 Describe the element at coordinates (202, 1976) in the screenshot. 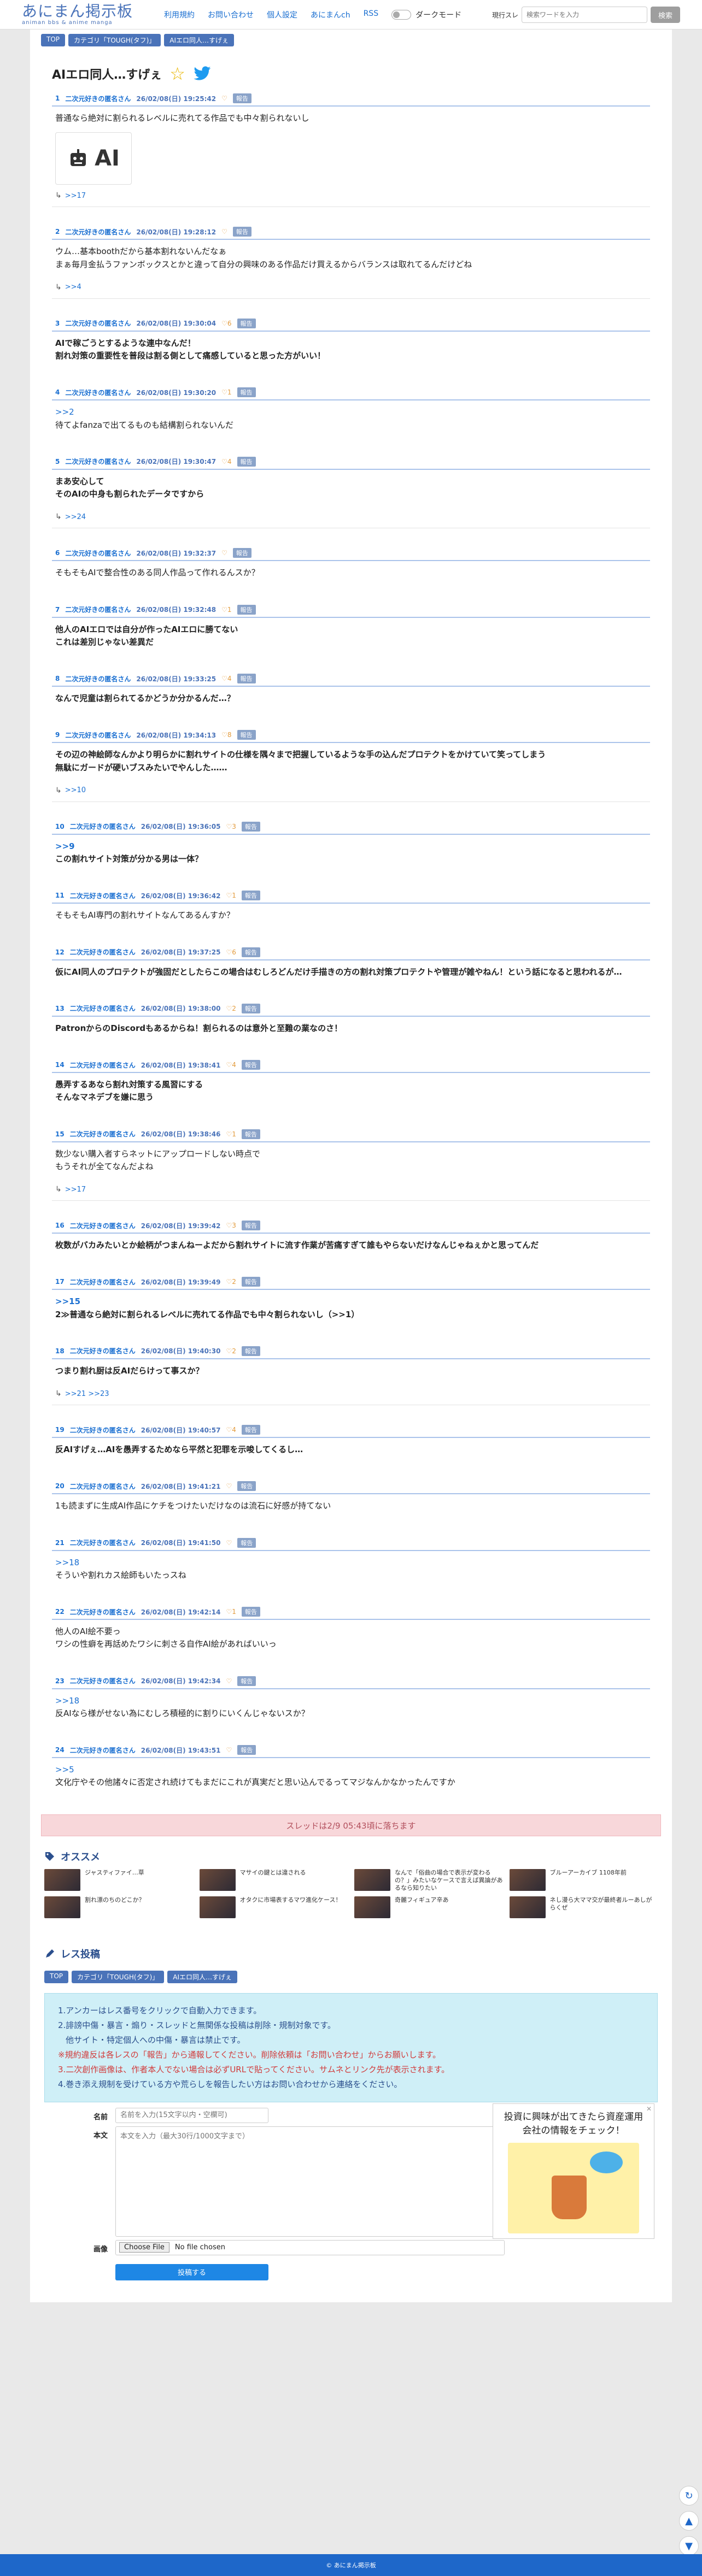

I see `form-breadcrumb-thread: AIエロ同人…すげぇ` at that location.